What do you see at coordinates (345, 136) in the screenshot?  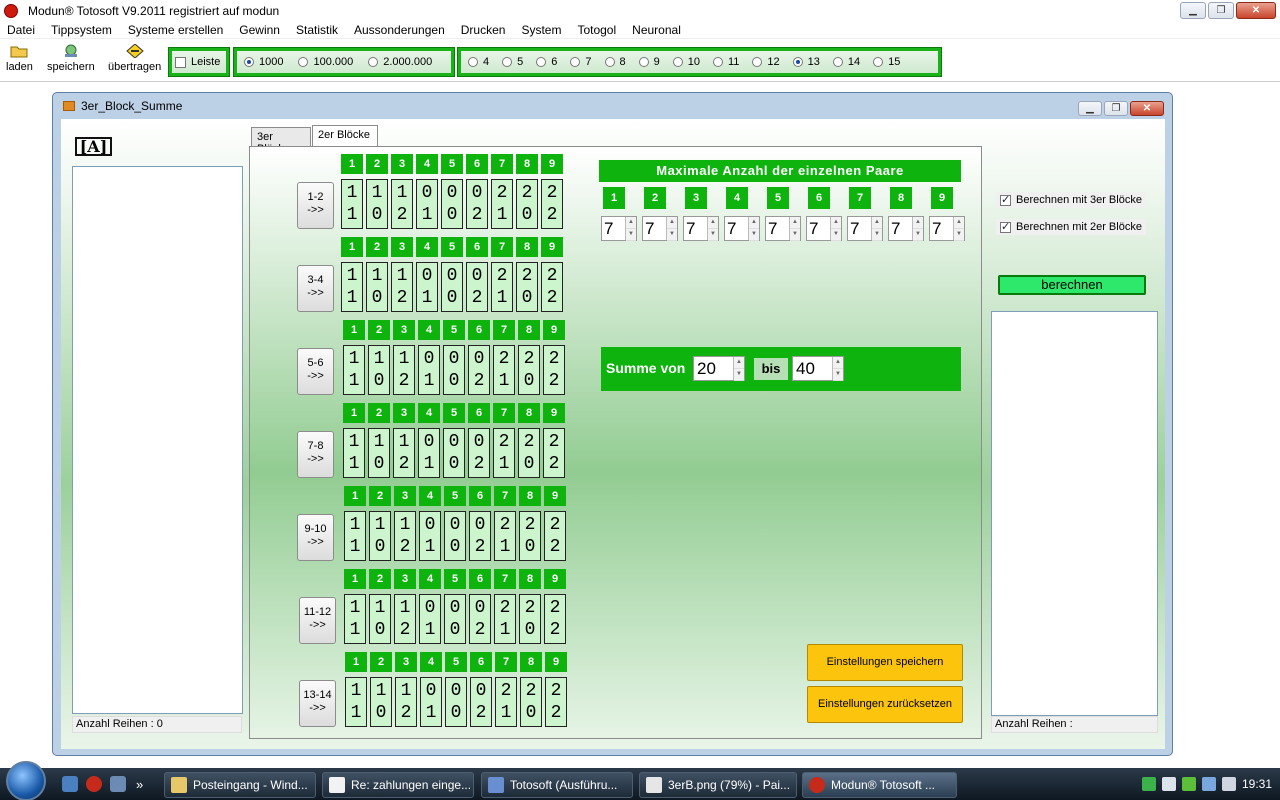 I see `tab-2er-bloecke: 2er Blöcke` at bounding box center [345, 136].